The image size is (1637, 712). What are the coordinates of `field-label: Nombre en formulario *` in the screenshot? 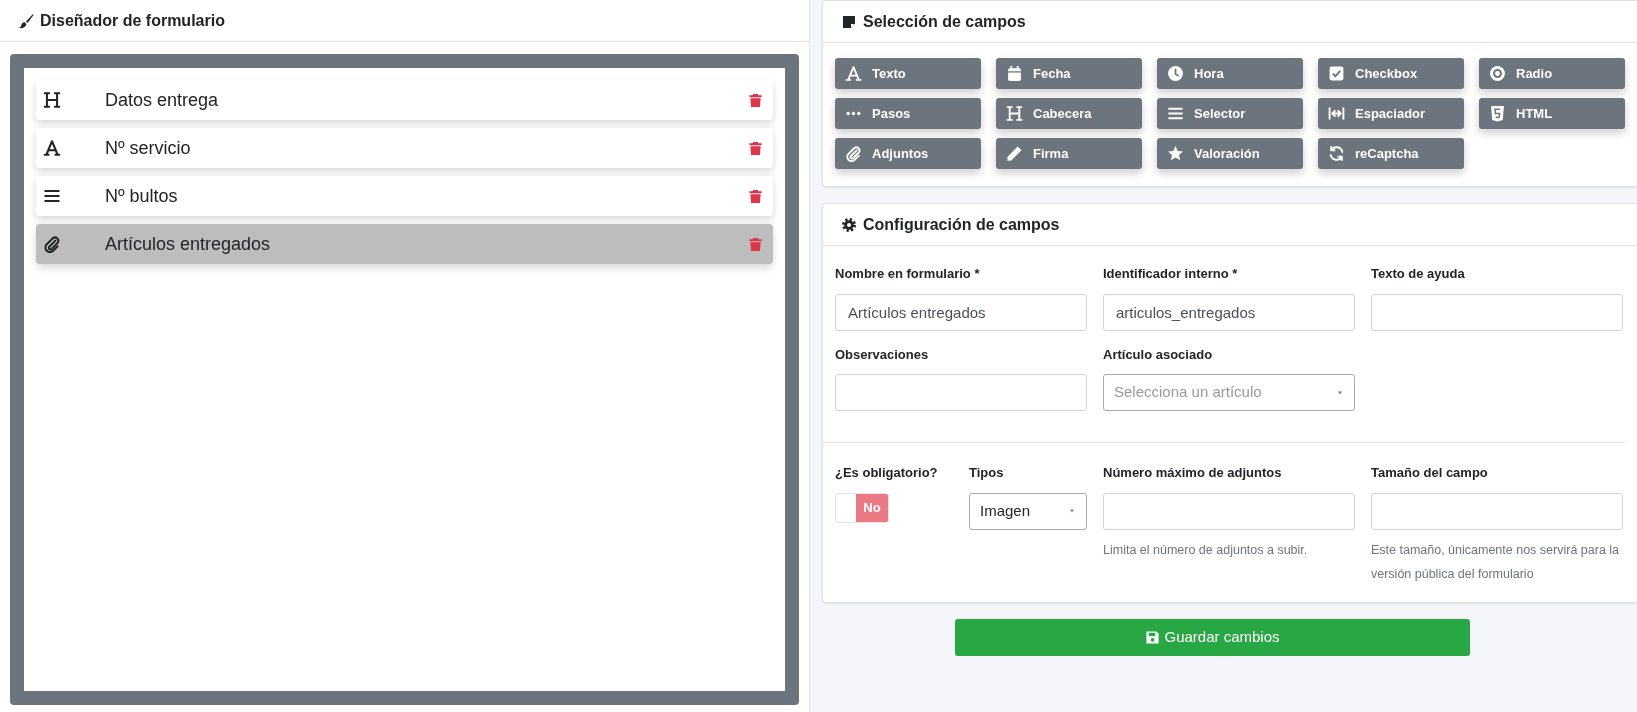 It's located at (908, 274).